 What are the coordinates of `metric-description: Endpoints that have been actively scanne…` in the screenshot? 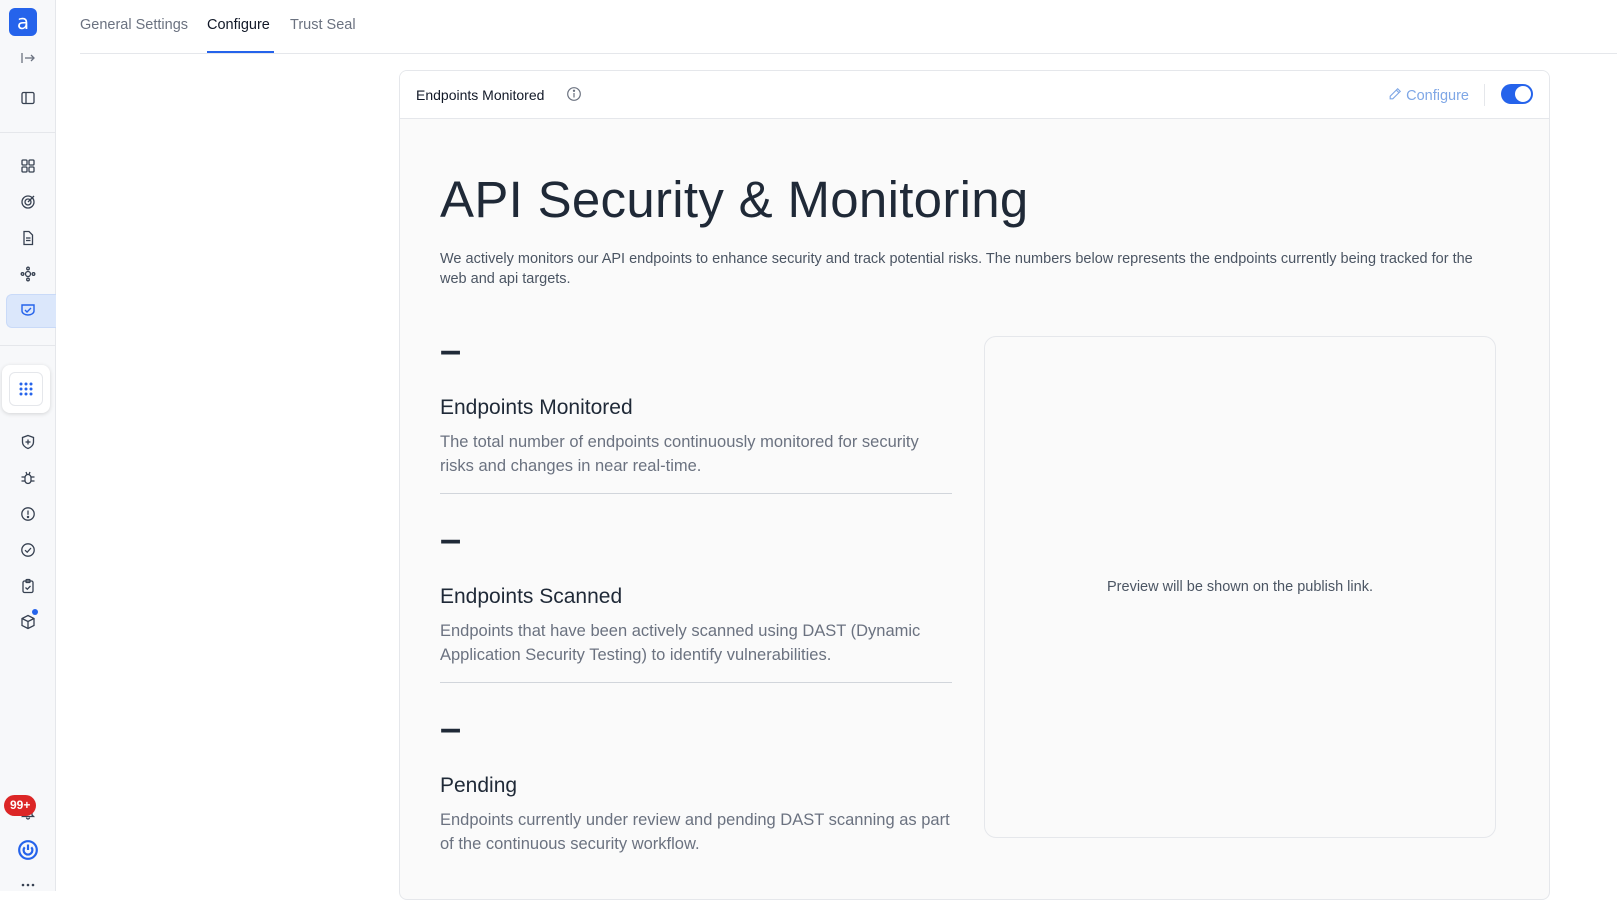 It's located at (680, 643).